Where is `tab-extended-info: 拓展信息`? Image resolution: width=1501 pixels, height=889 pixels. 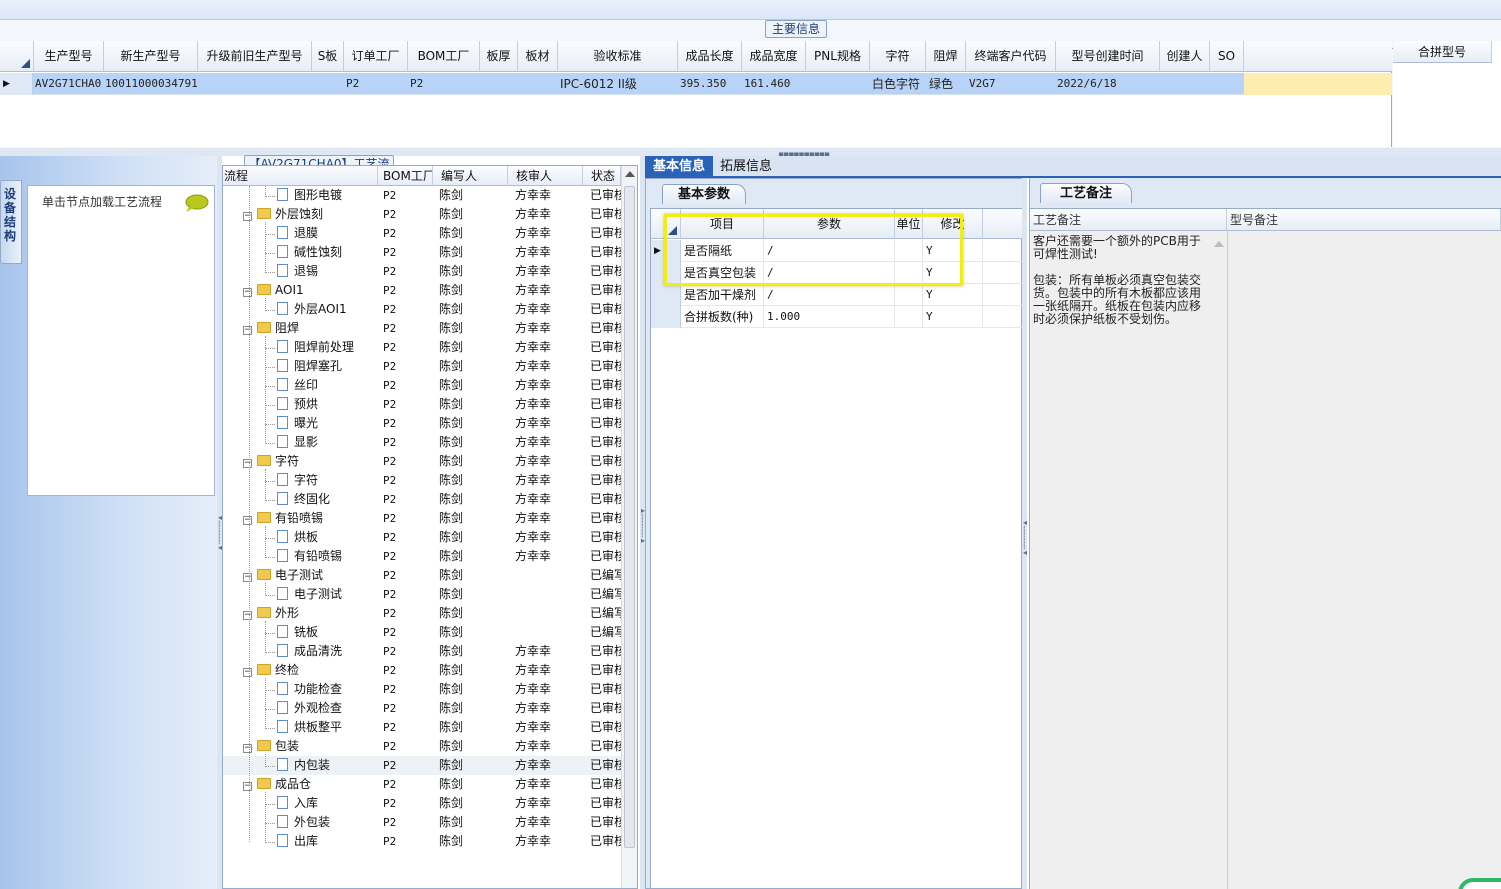
tab-extended-info: 拓展信息 is located at coordinates (746, 167).